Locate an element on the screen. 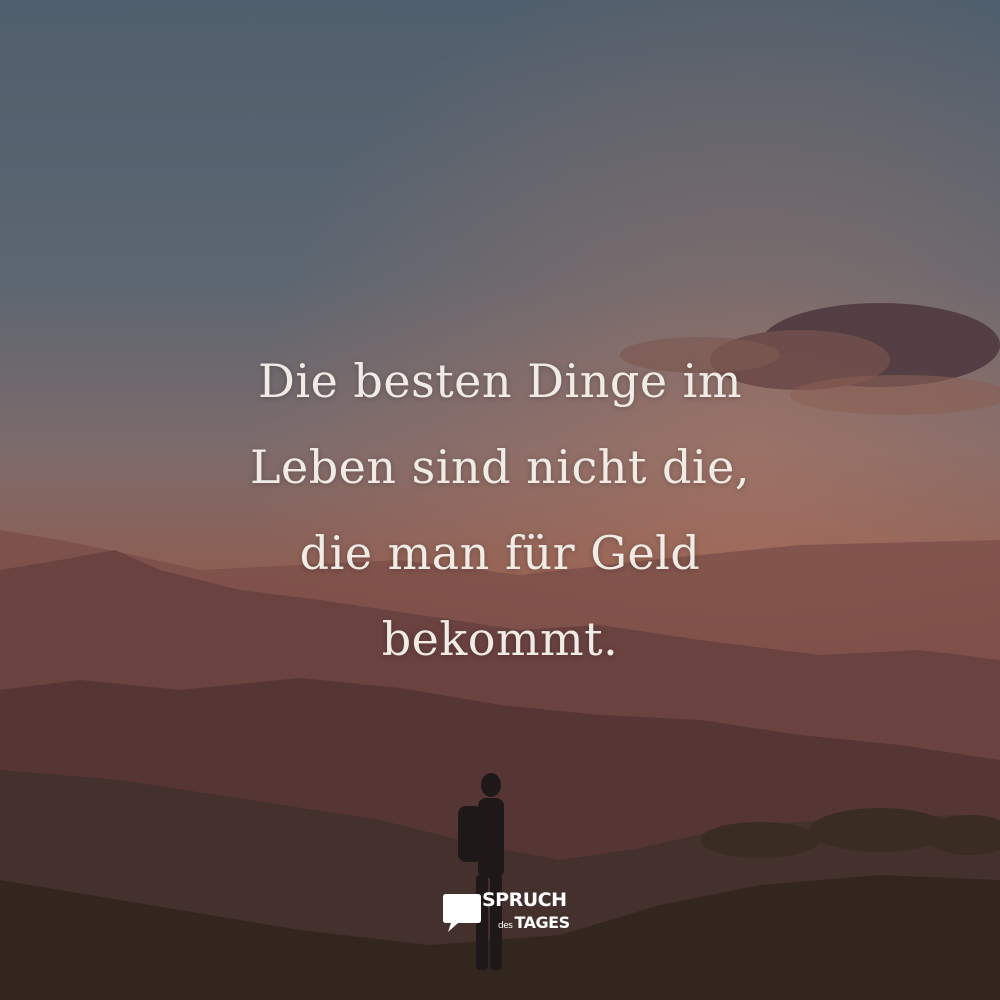 Image resolution: width=1000 pixels, height=1000 pixels. spruch-des-tages-logo: SPRUCH des TAGES is located at coordinates (506, 914).